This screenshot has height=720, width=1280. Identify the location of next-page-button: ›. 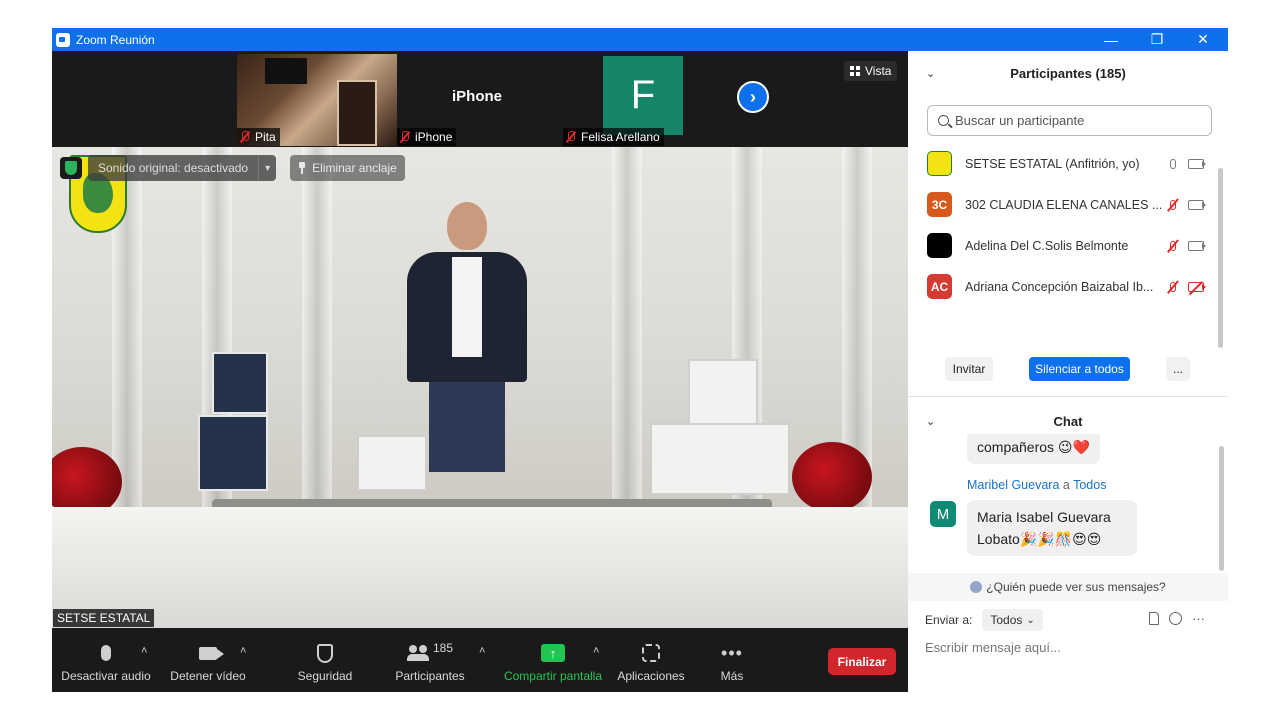
(753, 97).